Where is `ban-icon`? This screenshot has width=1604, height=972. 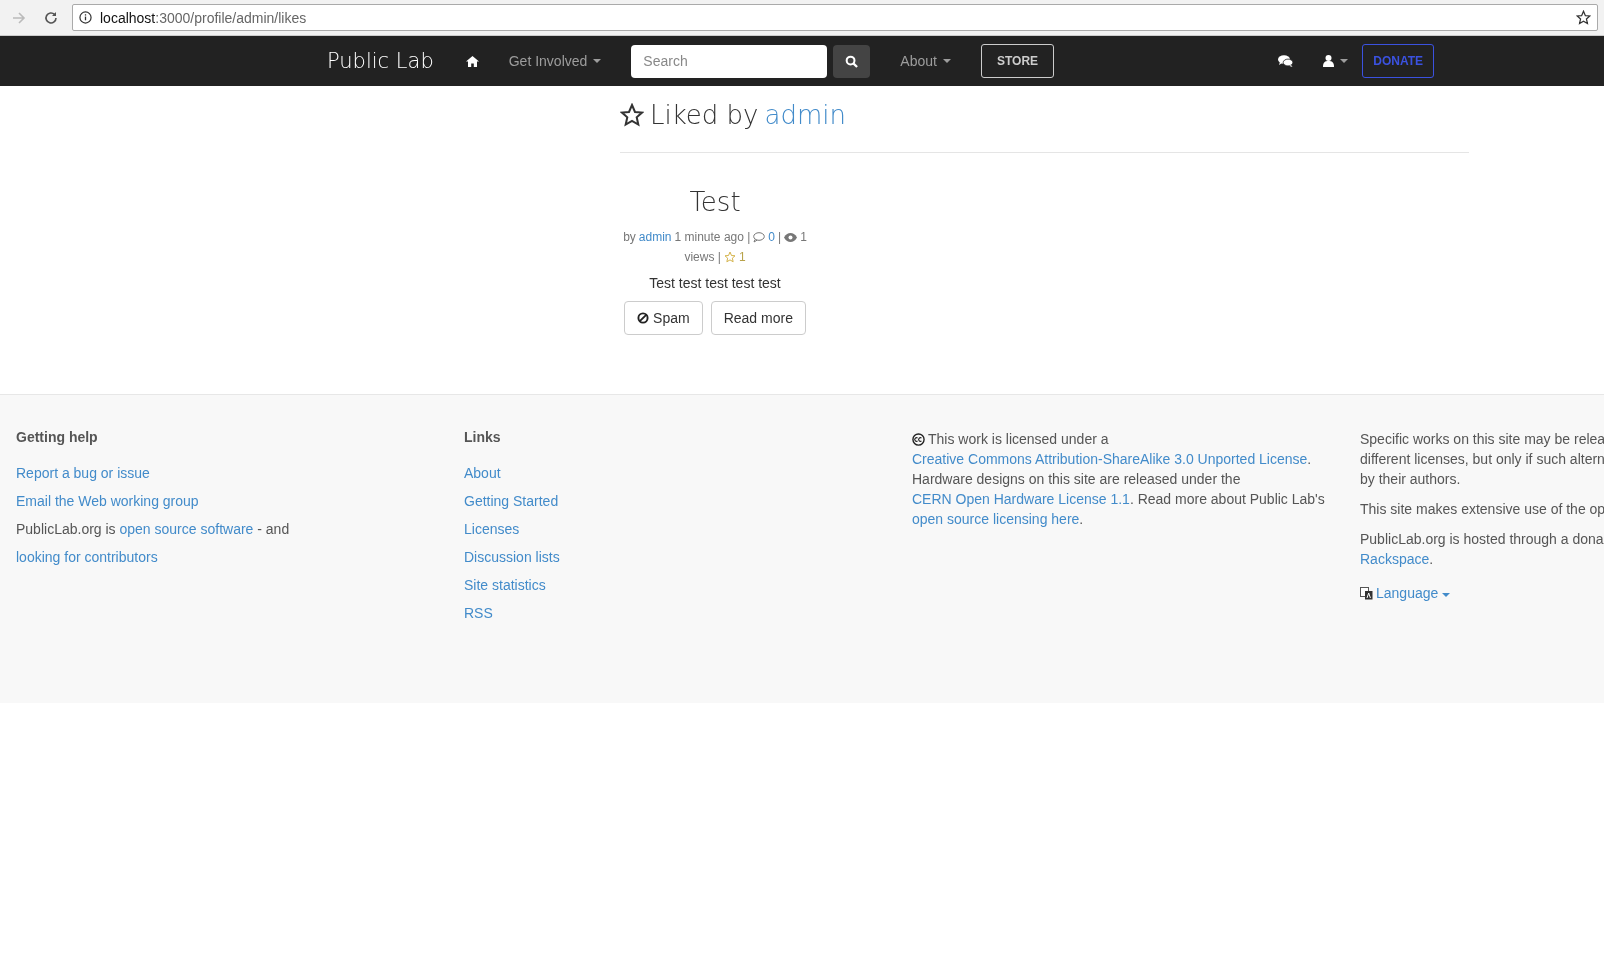 ban-icon is located at coordinates (643, 318).